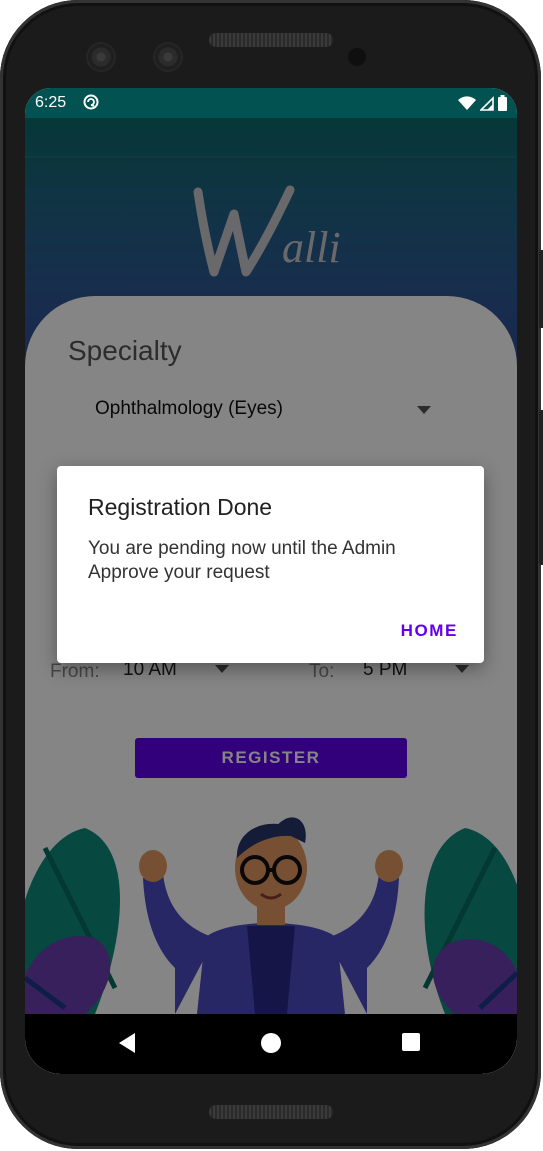 The height and width of the screenshot is (1151, 543). What do you see at coordinates (541, 487) in the screenshot?
I see `volume-button` at bounding box center [541, 487].